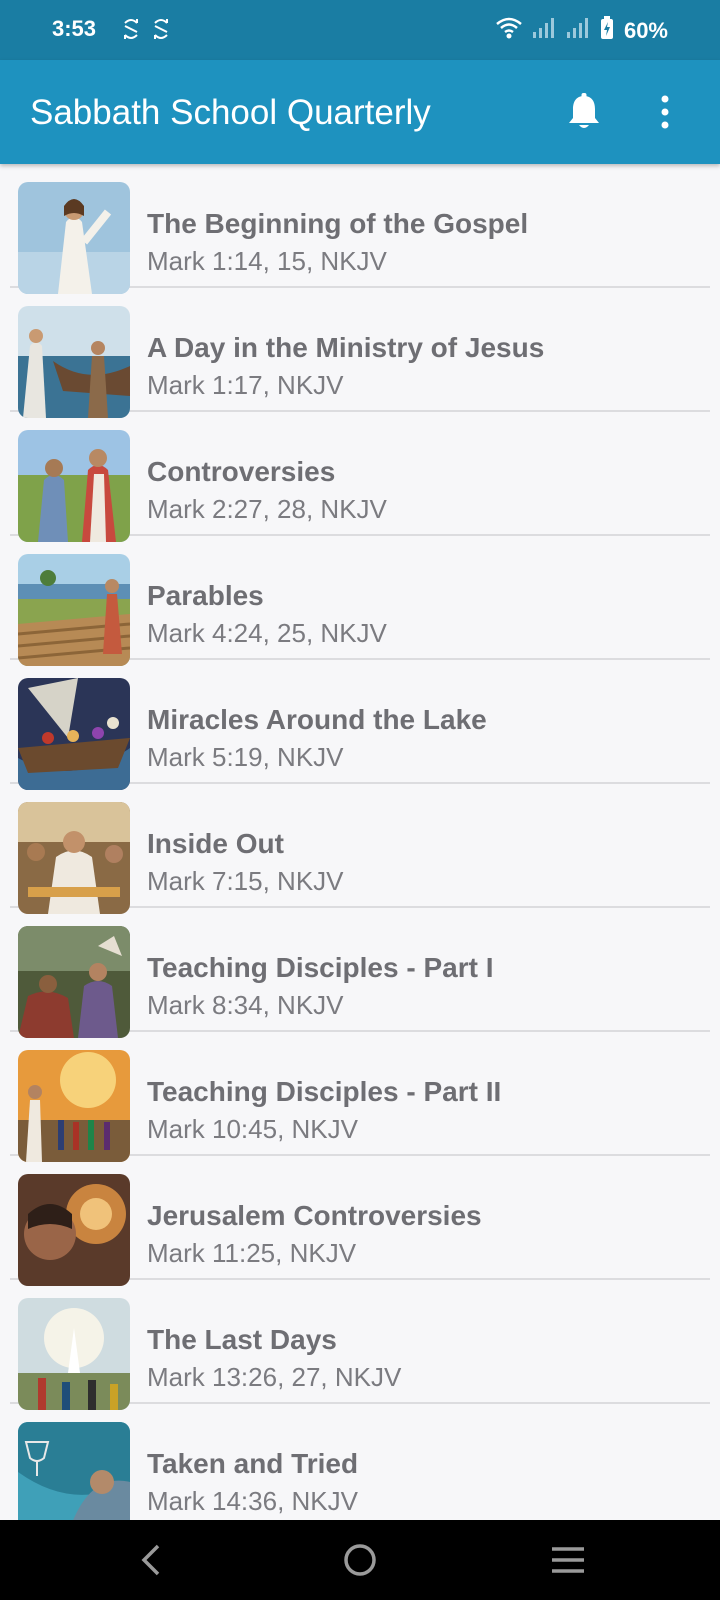 The height and width of the screenshot is (1600, 720). Describe the element at coordinates (360, 601) in the screenshot. I see `lesson-item: Parables Mark 4:24, 25, NKJV` at that location.